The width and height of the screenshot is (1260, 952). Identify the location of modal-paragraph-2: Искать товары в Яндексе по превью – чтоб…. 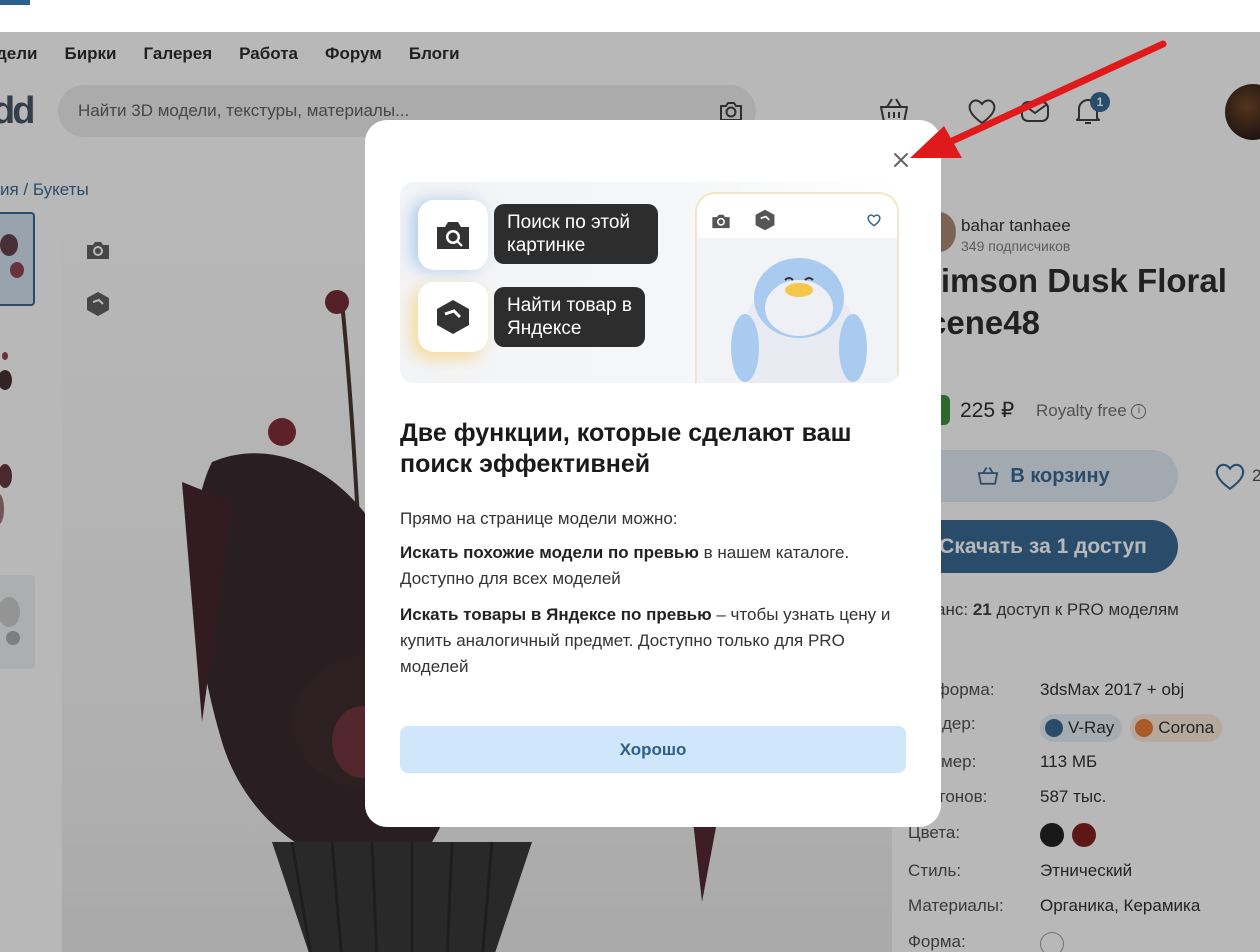
(655, 641).